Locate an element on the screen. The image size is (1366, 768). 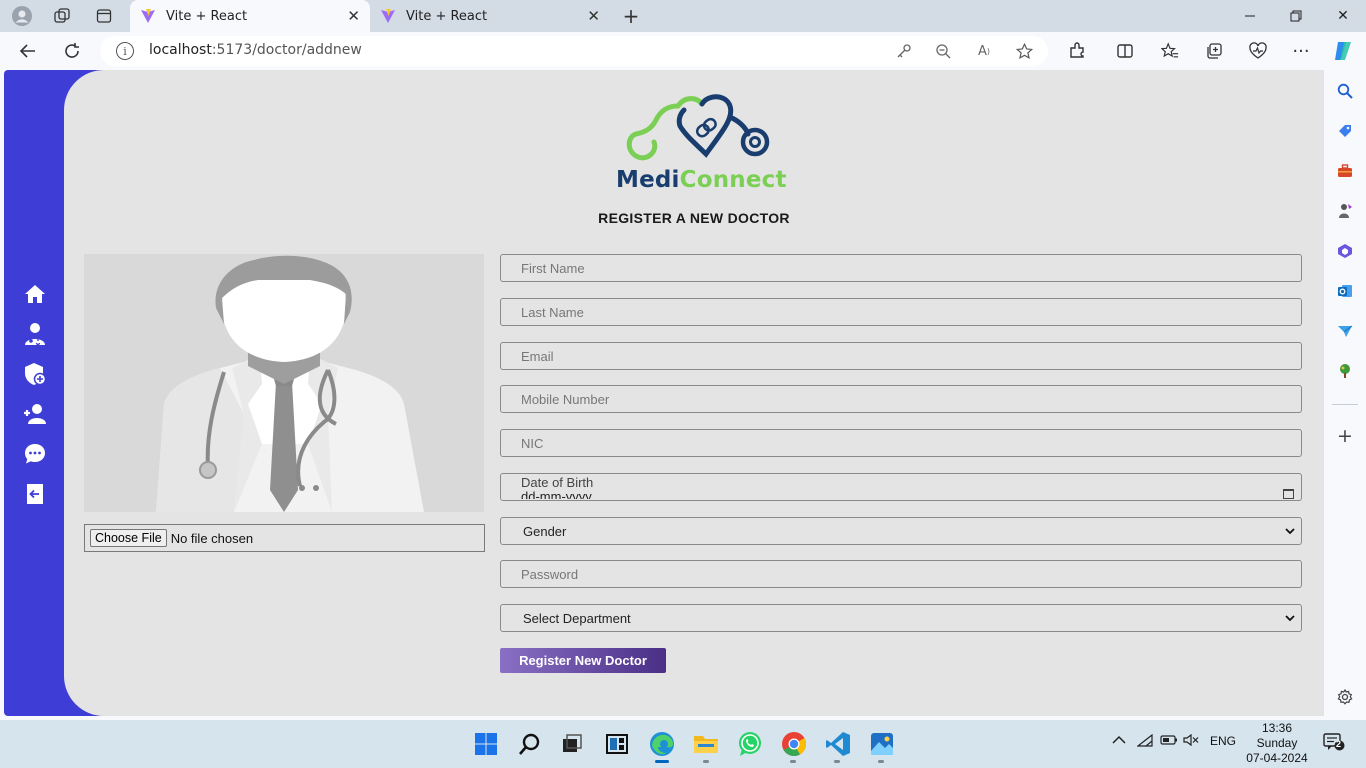
extensions-icon is located at coordinates (1077, 51).